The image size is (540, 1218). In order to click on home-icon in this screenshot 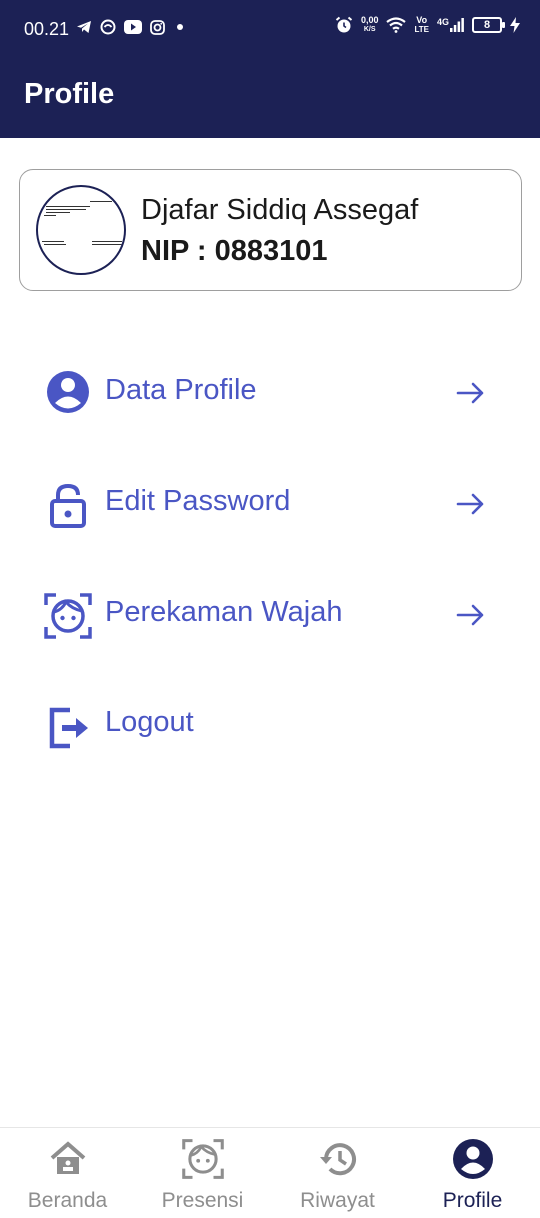, I will do `click(68, 1157)`.